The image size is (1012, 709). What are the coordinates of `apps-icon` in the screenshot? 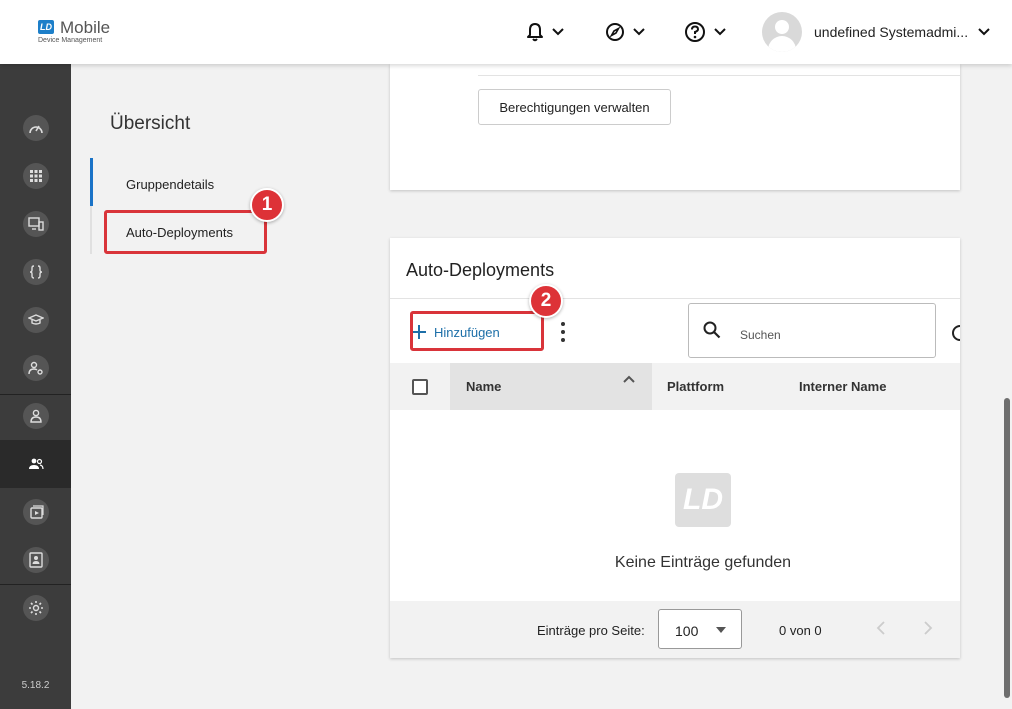 It's located at (35, 176).